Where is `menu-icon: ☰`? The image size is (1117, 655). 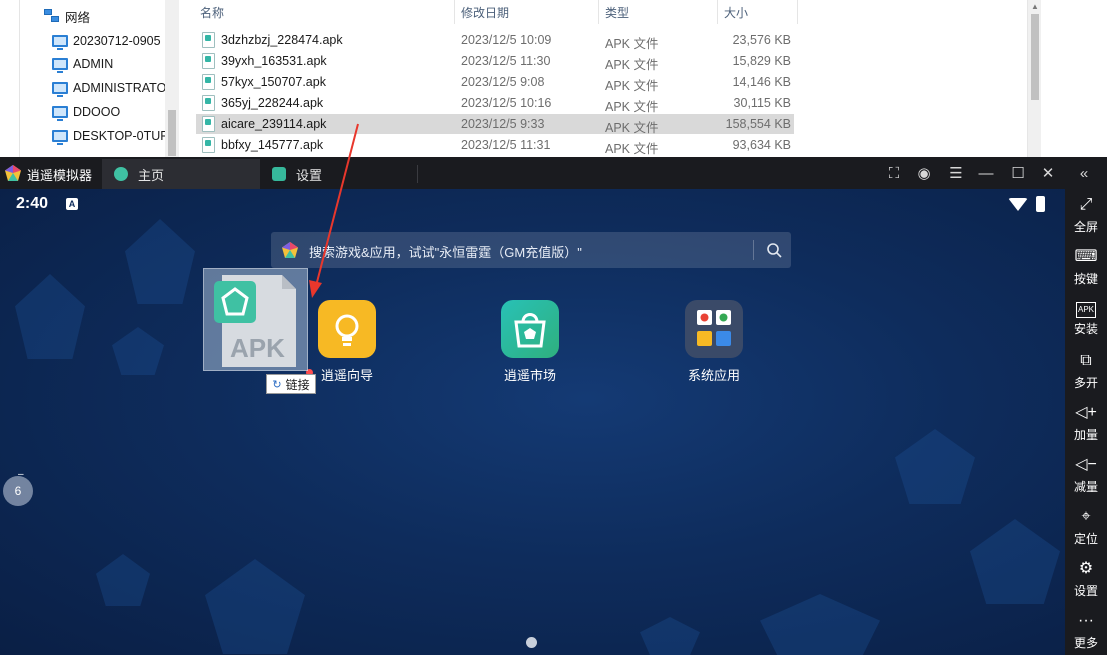 menu-icon: ☰ is located at coordinates (956, 173).